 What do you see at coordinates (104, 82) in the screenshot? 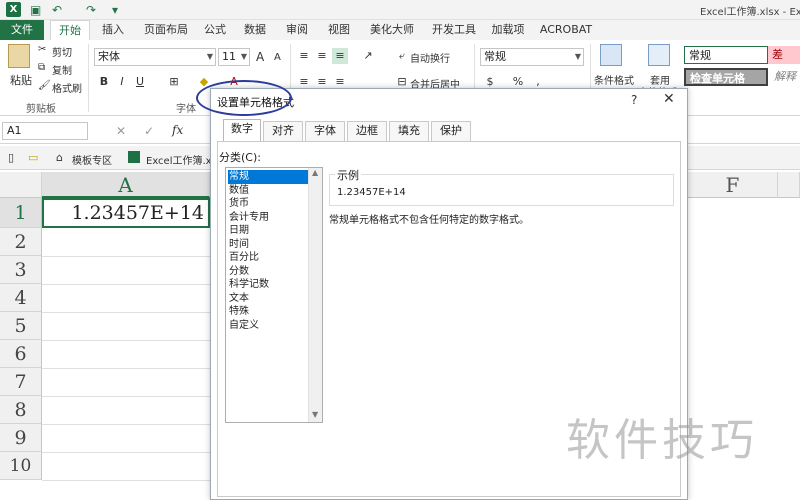
I see `bold-button: B` at bounding box center [104, 82].